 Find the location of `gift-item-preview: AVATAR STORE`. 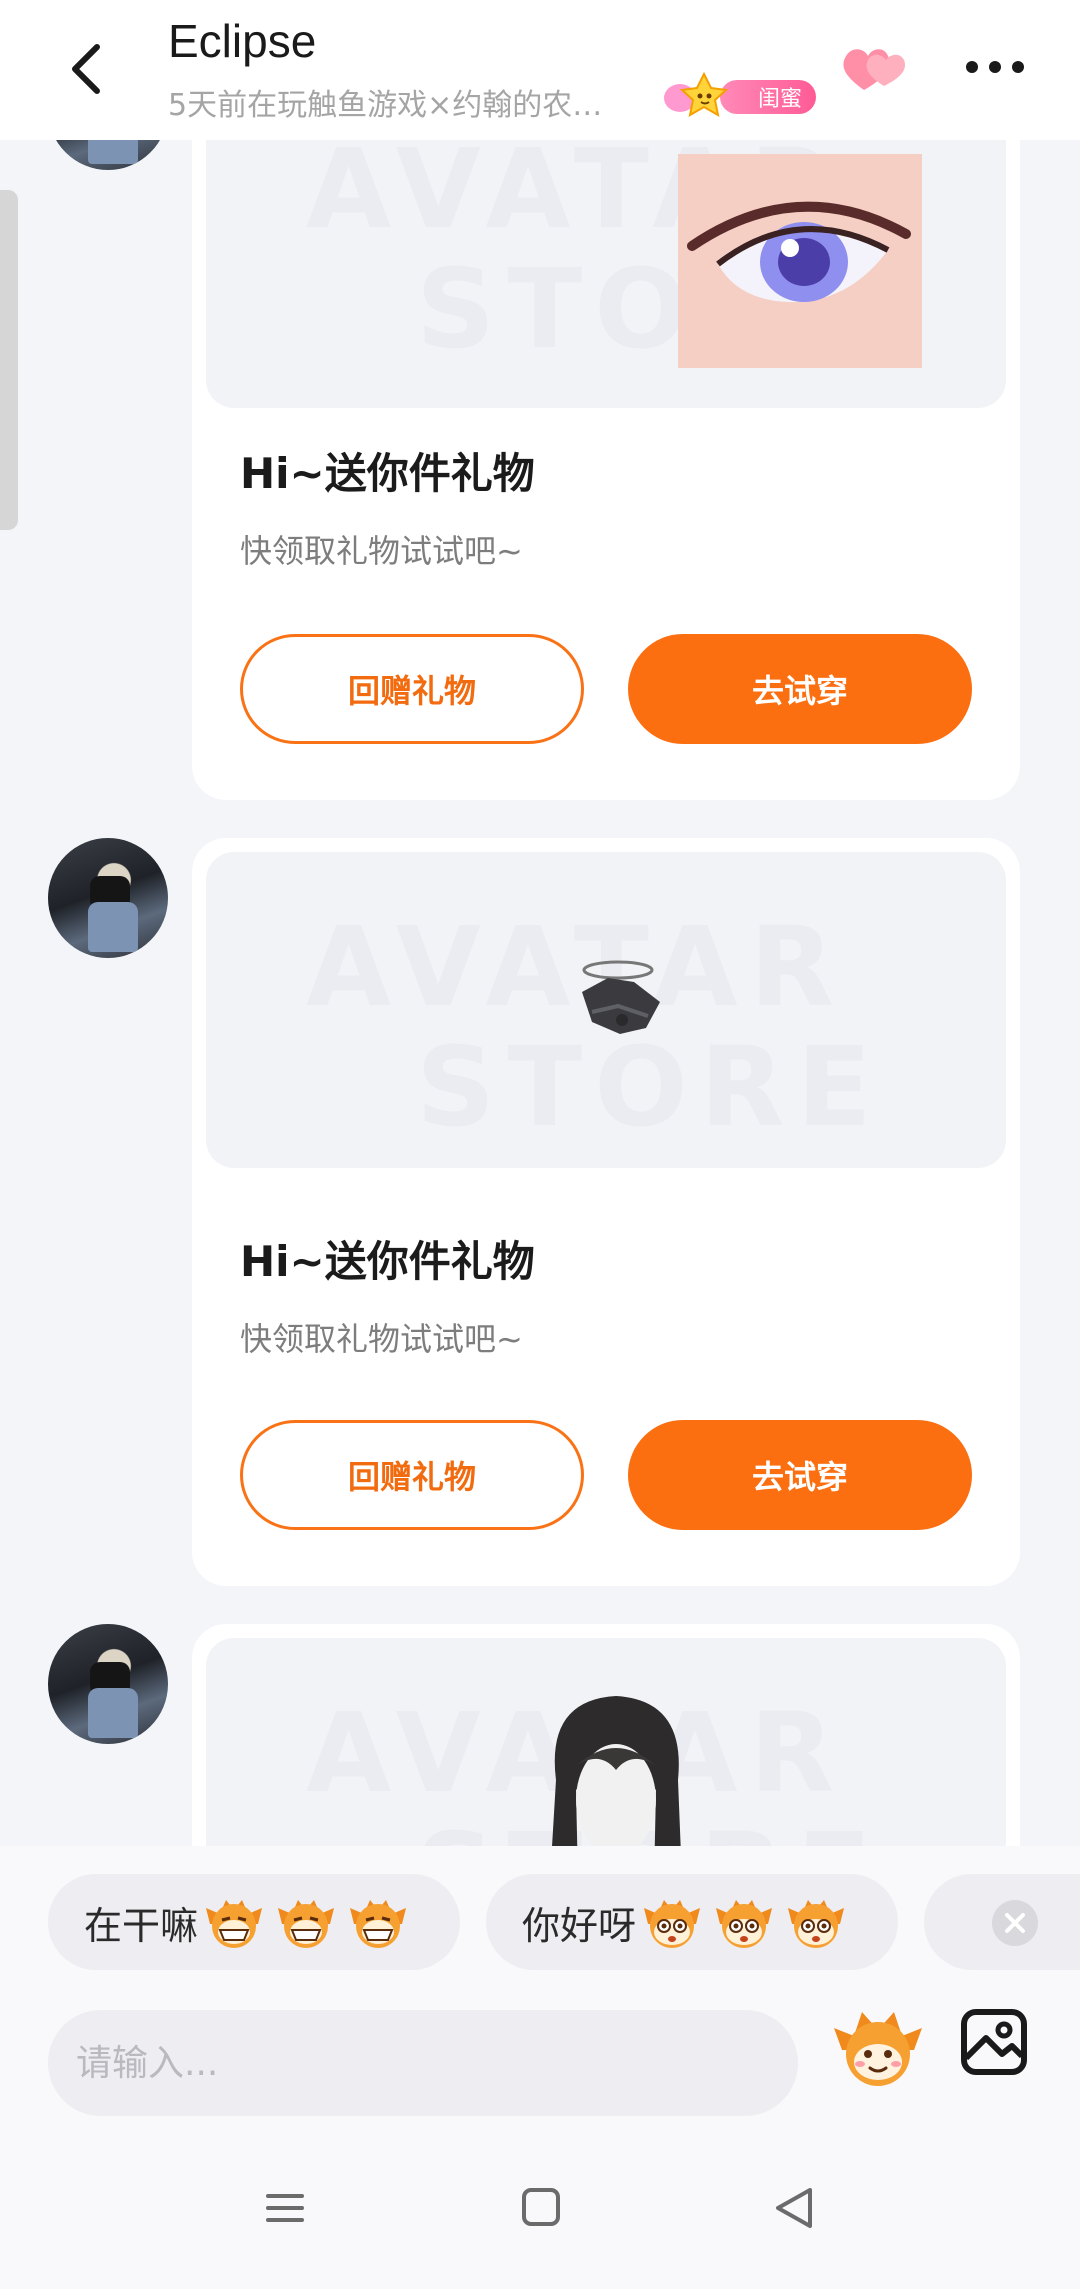

gift-item-preview: AVATAR STORE is located at coordinates (606, 1010).